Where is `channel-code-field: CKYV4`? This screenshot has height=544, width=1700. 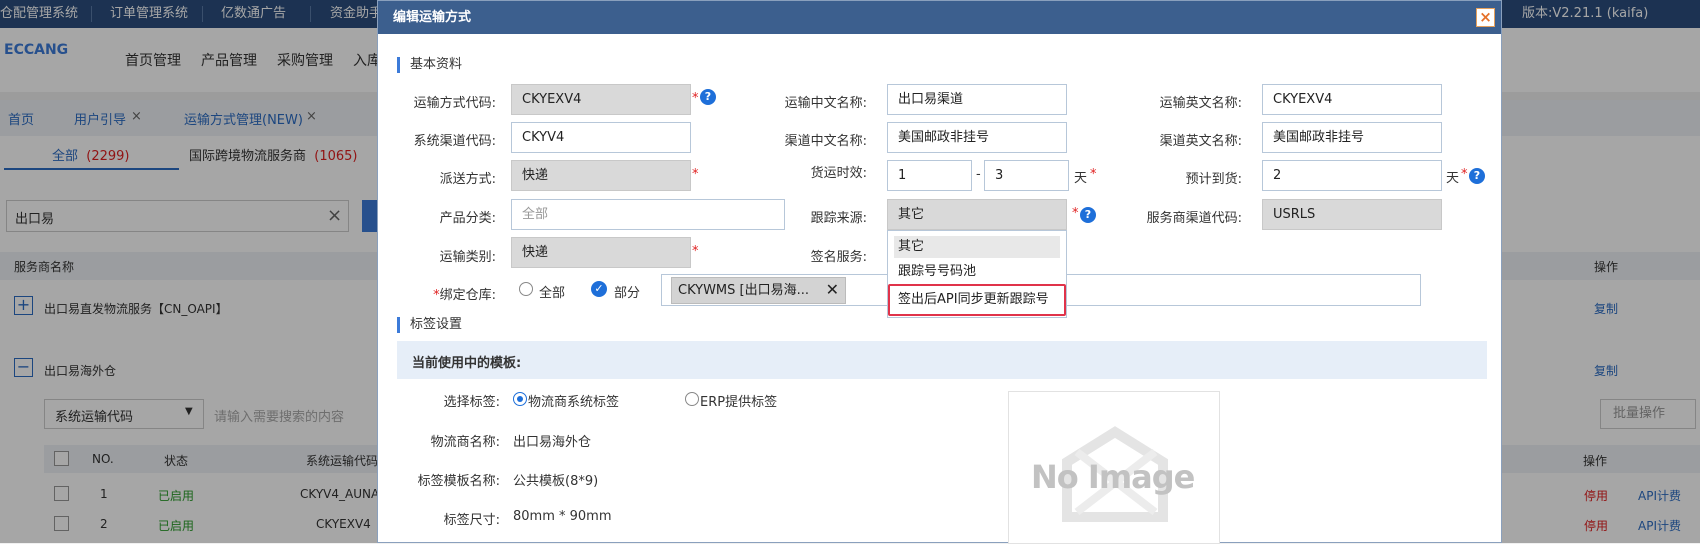 channel-code-field: CKYV4 is located at coordinates (601, 137).